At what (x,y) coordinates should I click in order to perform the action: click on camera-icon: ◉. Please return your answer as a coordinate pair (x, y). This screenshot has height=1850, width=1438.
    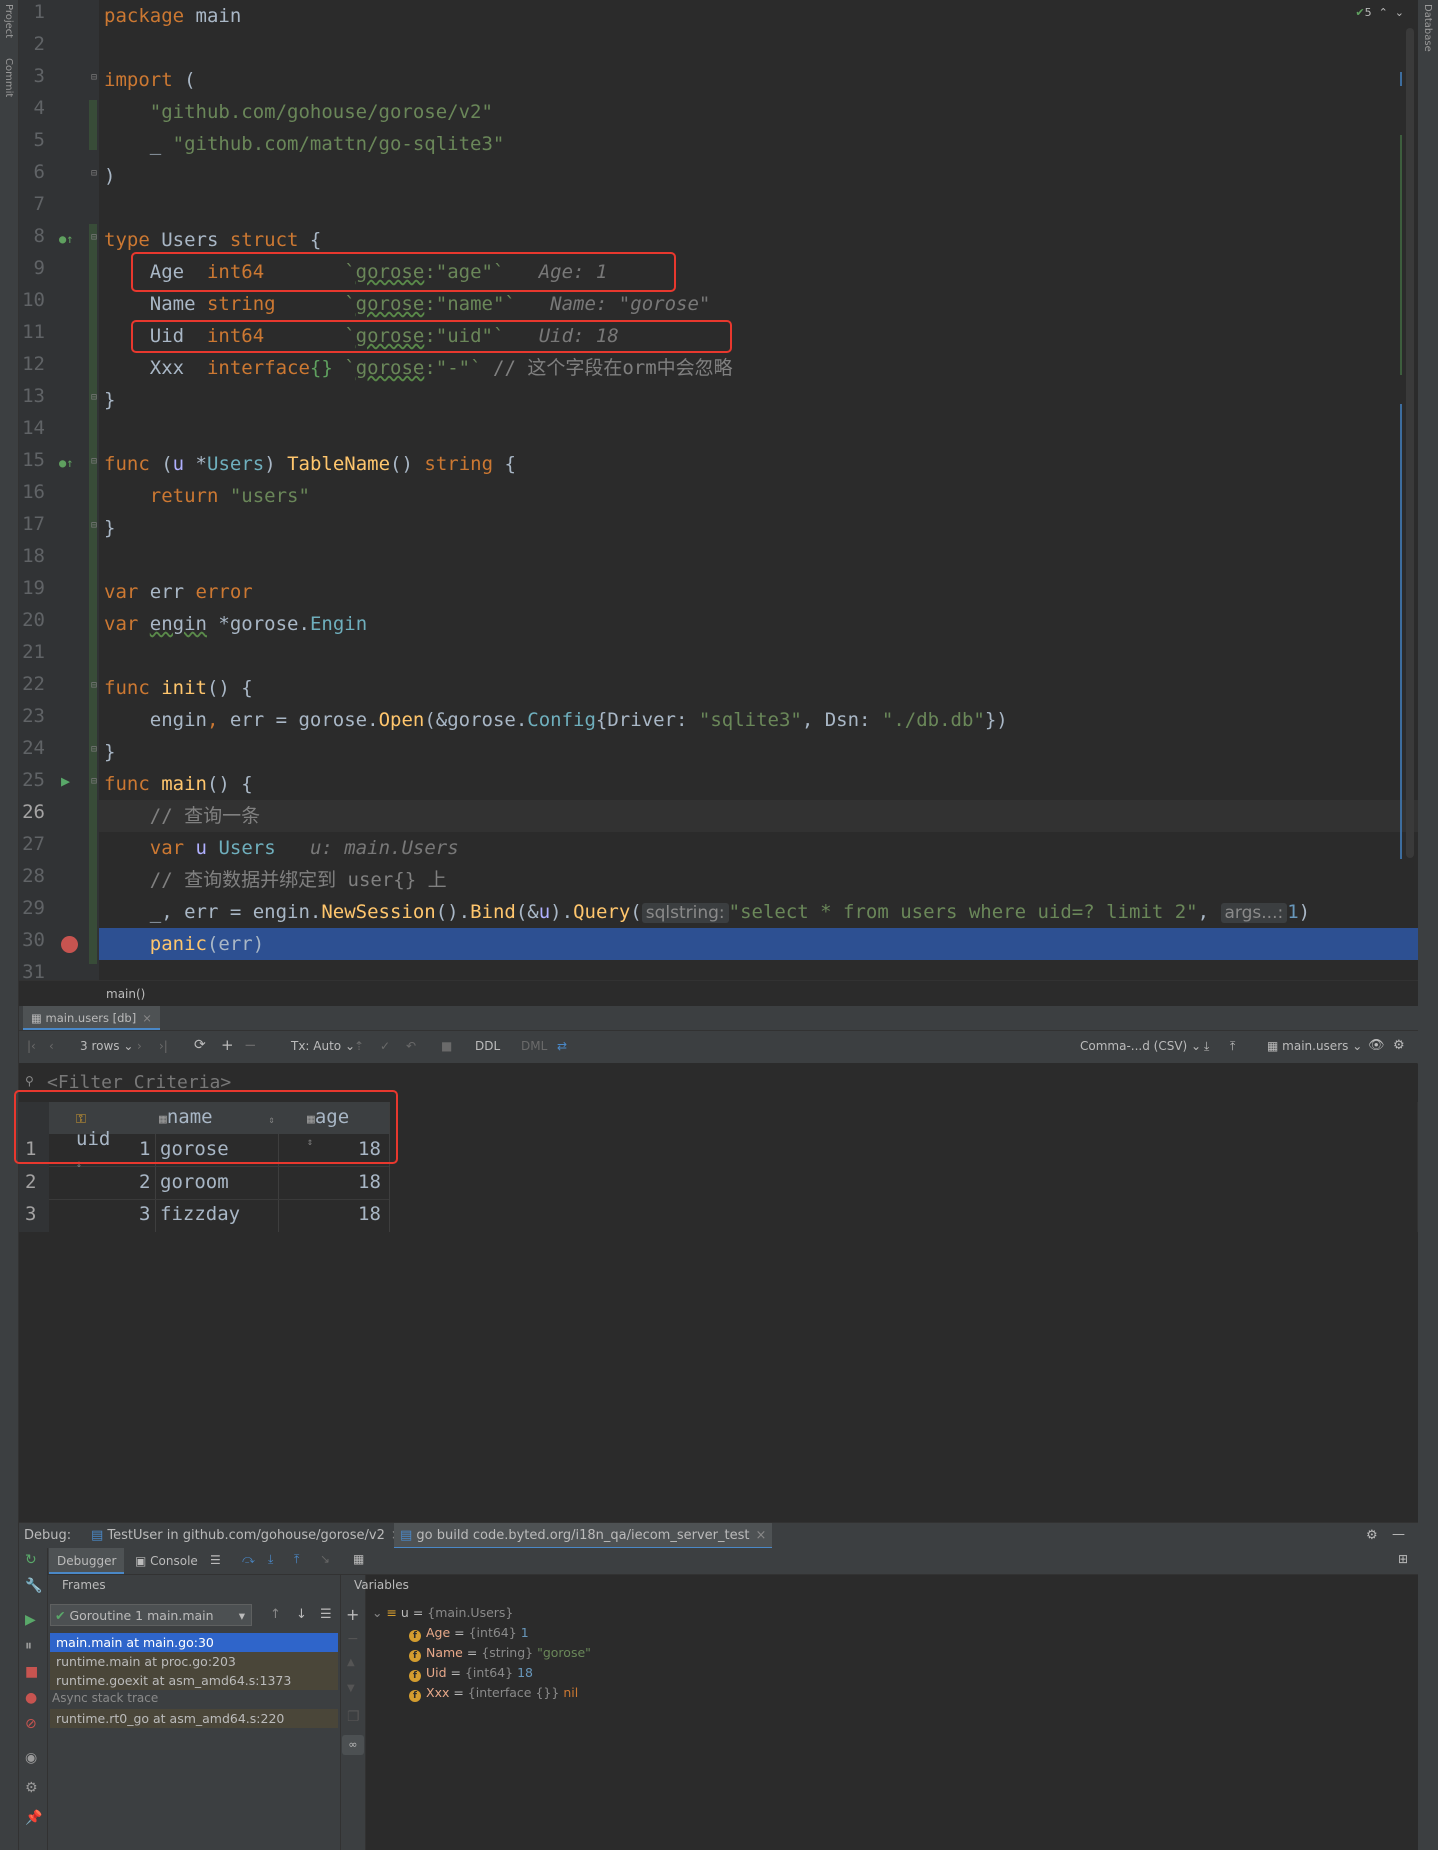
    Looking at the image, I should click on (31, 1758).